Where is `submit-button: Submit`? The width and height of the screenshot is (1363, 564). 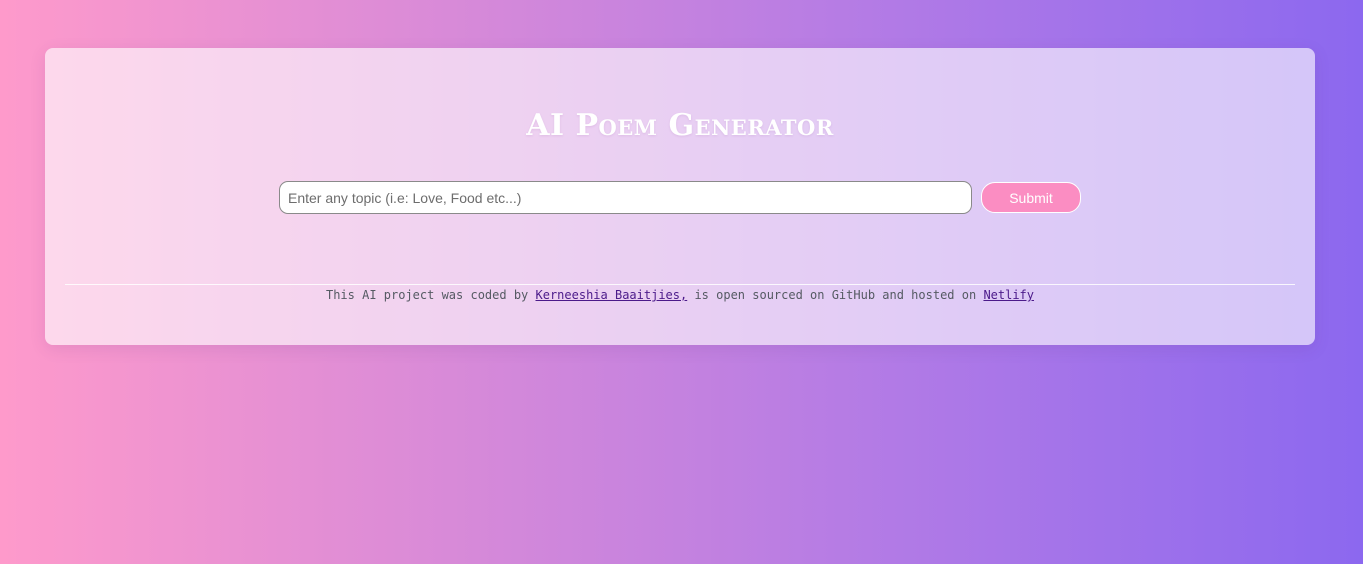 submit-button: Submit is located at coordinates (1031, 197).